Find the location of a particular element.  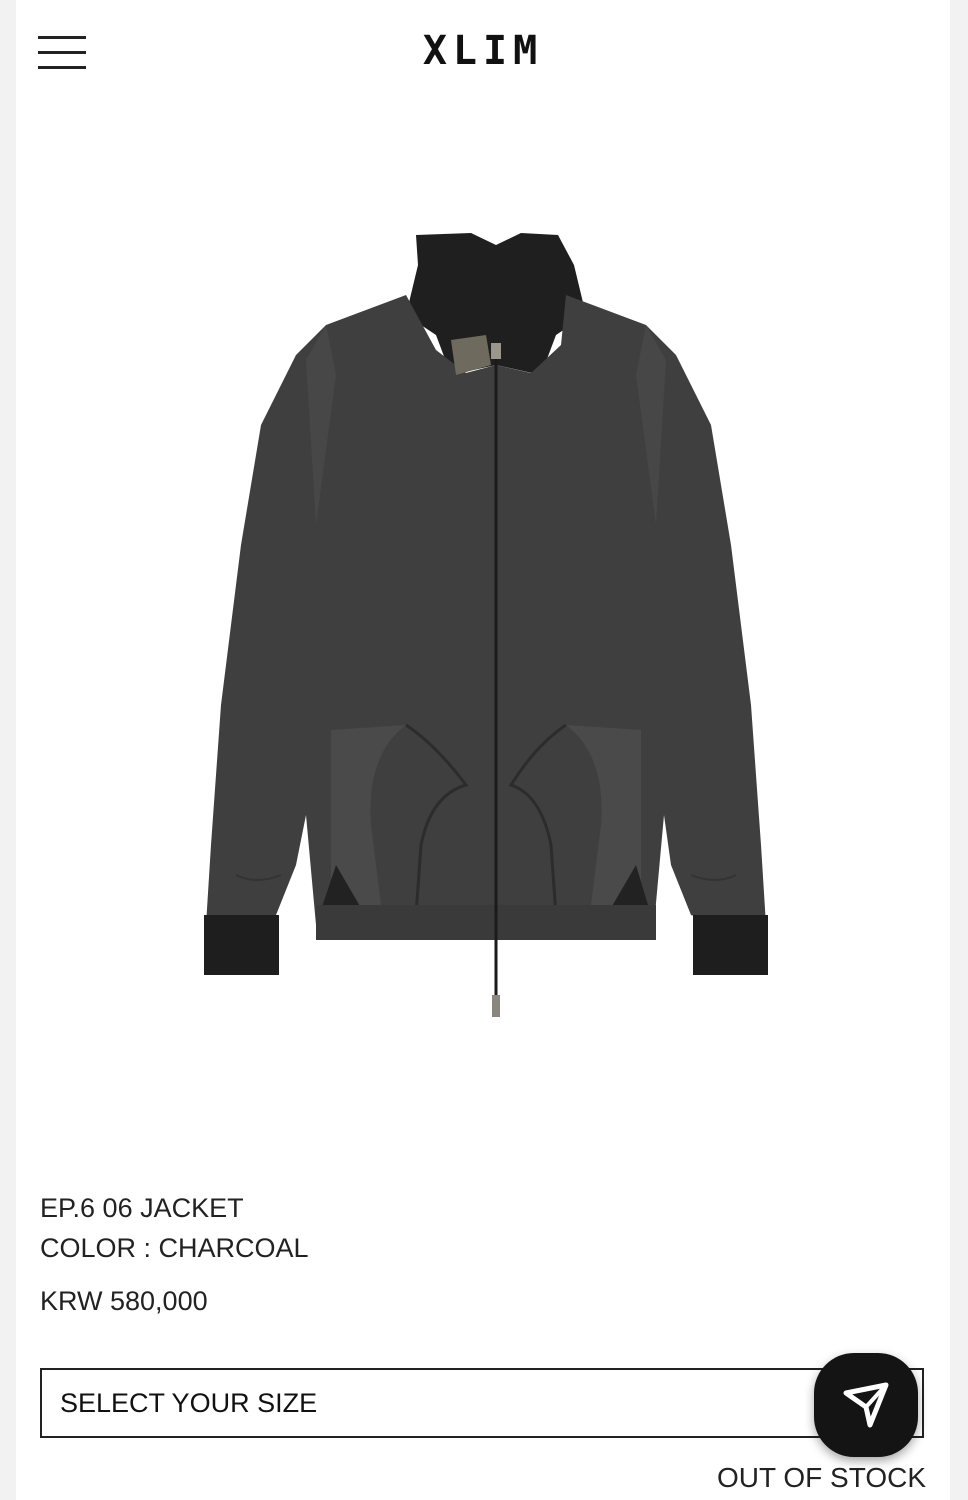

brand-logo: XLIM is located at coordinates (483, 51).